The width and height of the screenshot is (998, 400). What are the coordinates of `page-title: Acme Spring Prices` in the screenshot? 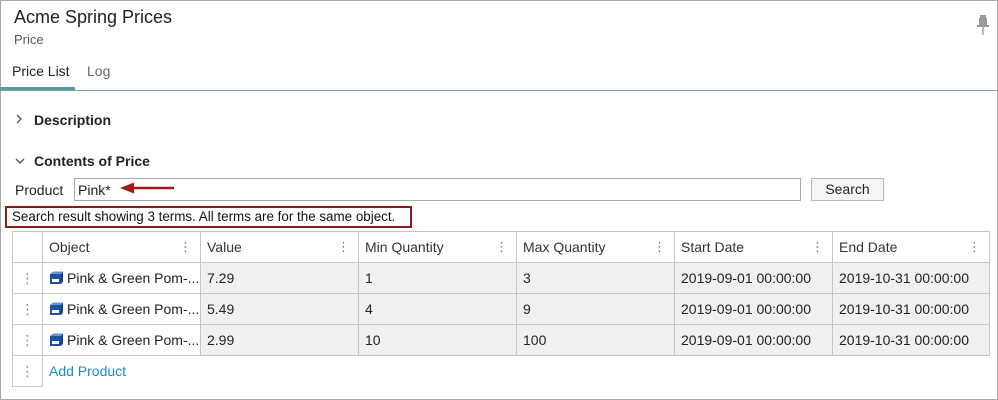 It's located at (93, 17).